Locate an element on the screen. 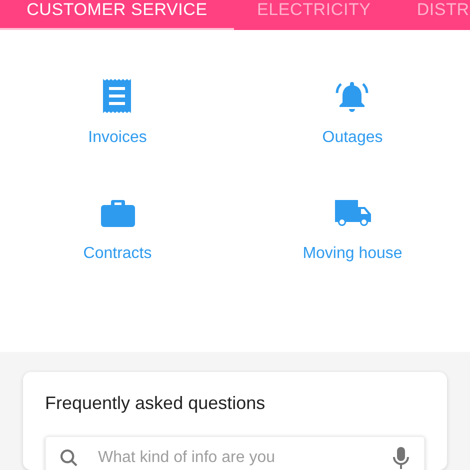 This screenshot has width=470, height=470. microphone-icon is located at coordinates (401, 458).